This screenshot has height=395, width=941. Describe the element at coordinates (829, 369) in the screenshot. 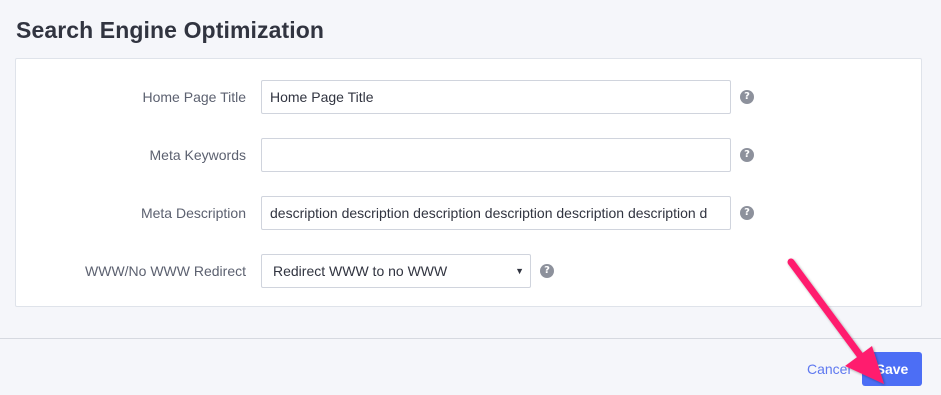

I see `cancel-button: Cancel` at that location.